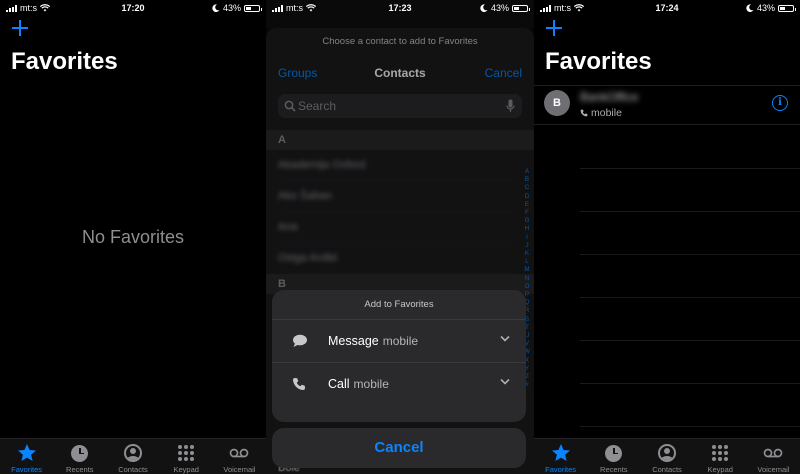  What do you see at coordinates (606, 113) in the screenshot?
I see `favorite-type-label: mobile` at bounding box center [606, 113].